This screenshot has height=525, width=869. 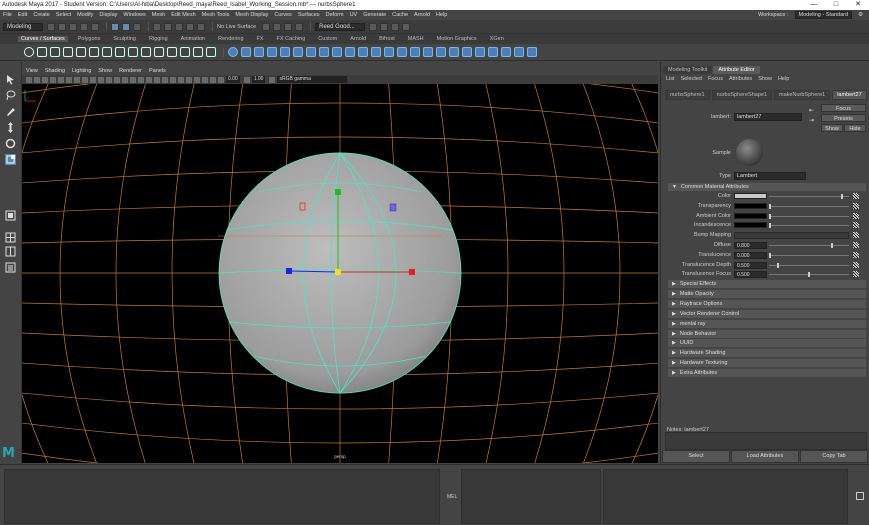 What do you see at coordinates (767, 284) in the screenshot?
I see `section-special-effects: ▶ Special Effects` at bounding box center [767, 284].